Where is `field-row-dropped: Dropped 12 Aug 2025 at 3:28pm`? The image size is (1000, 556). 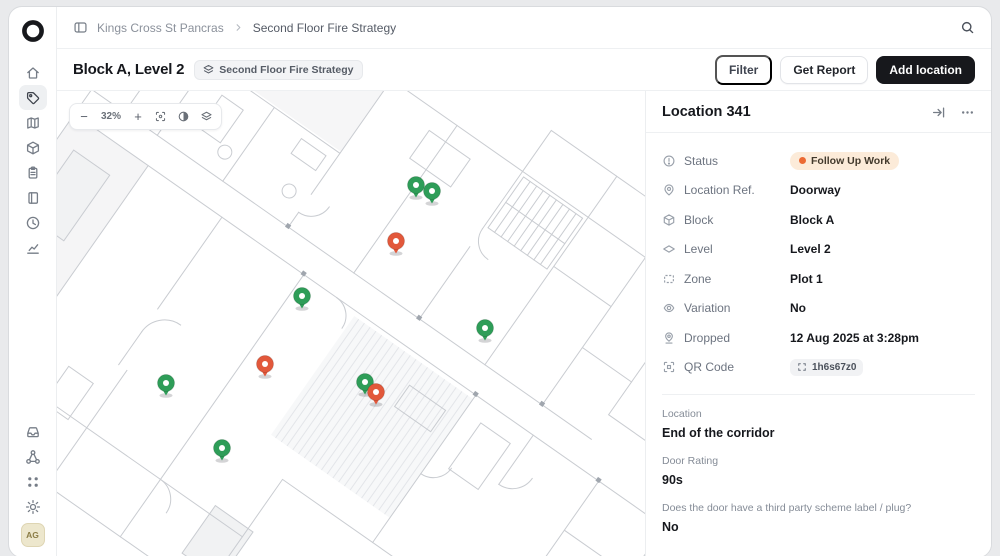 field-row-dropped: Dropped 12 Aug 2025 at 3:28pm is located at coordinates (818, 338).